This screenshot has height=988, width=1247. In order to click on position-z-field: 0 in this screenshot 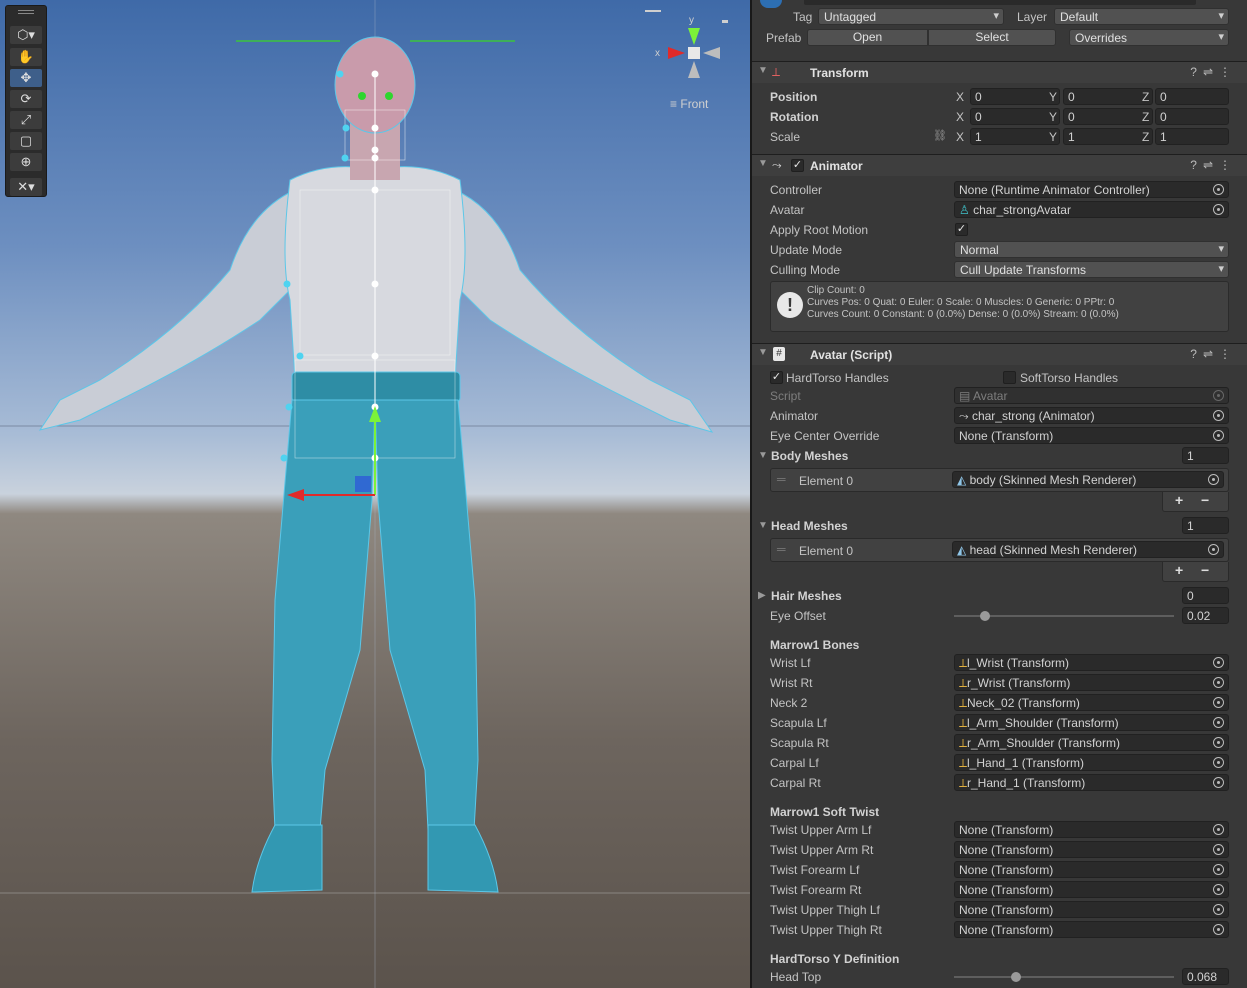, I will do `click(1192, 96)`.